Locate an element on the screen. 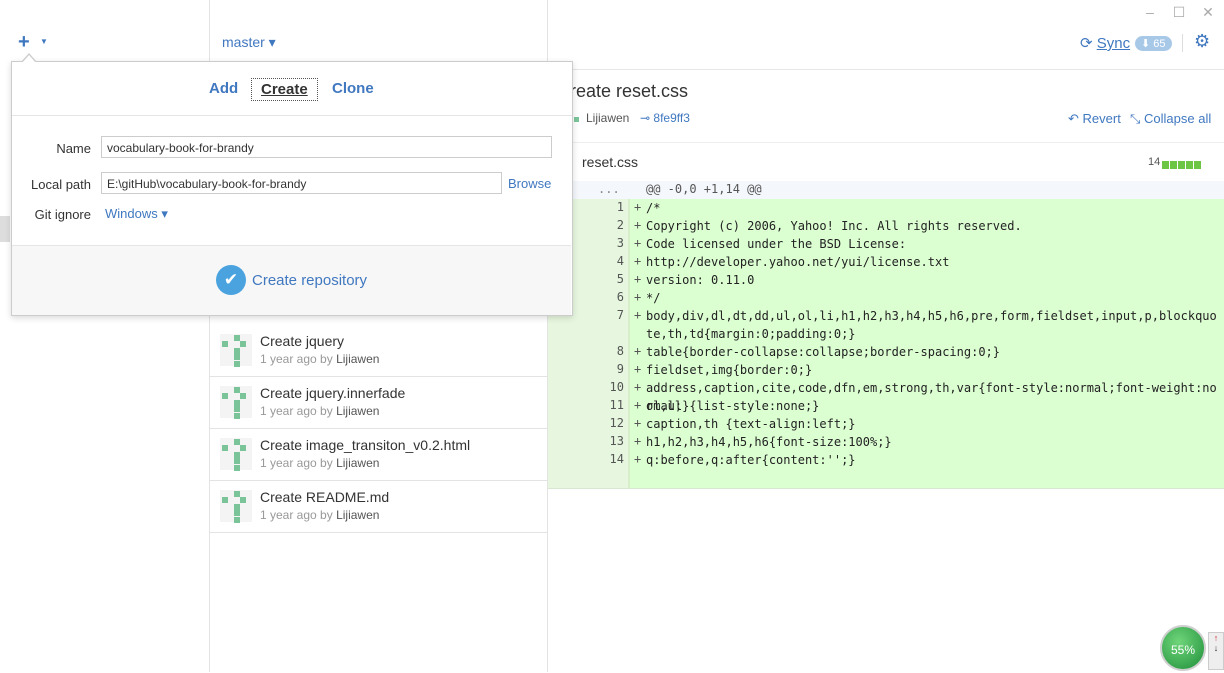  code-line: */ is located at coordinates (653, 298).